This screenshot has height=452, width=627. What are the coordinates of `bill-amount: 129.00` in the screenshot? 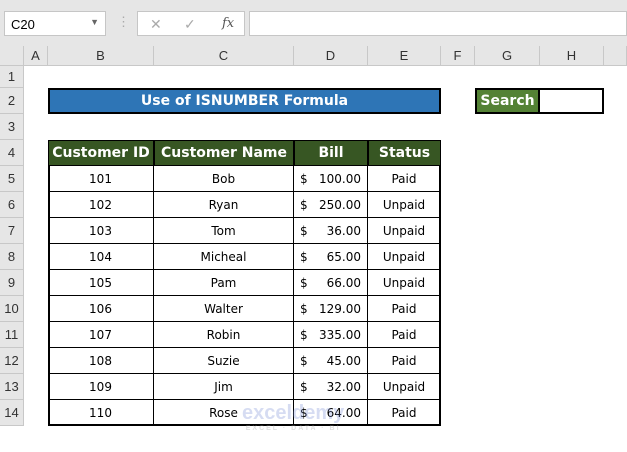 It's located at (340, 308).